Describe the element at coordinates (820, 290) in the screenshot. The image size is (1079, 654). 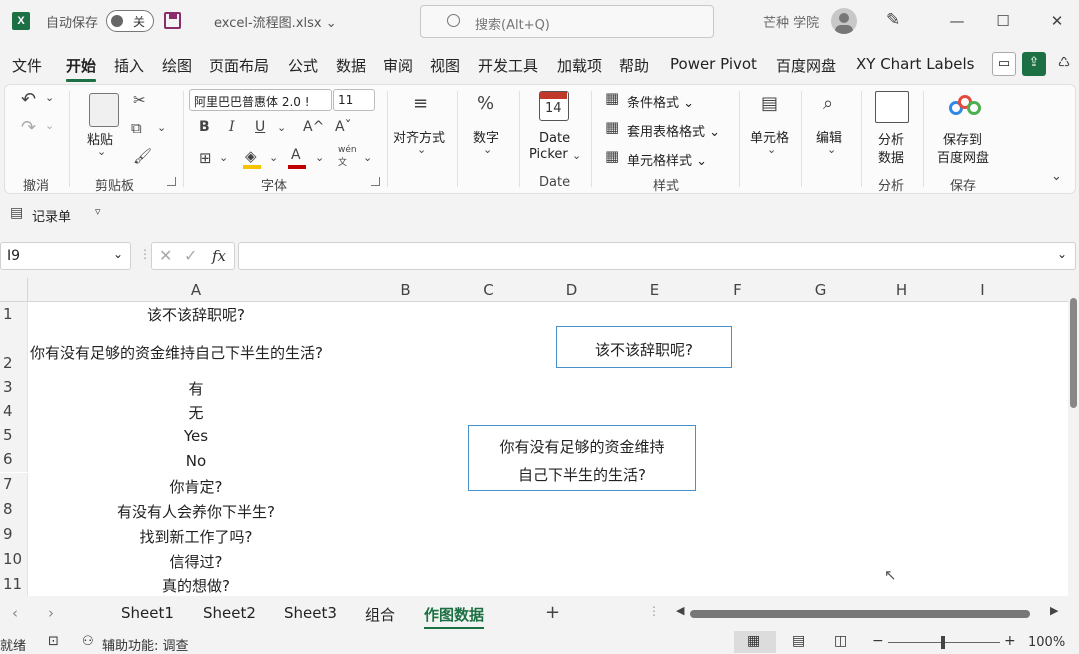
I see `column-header-g: G` at that location.